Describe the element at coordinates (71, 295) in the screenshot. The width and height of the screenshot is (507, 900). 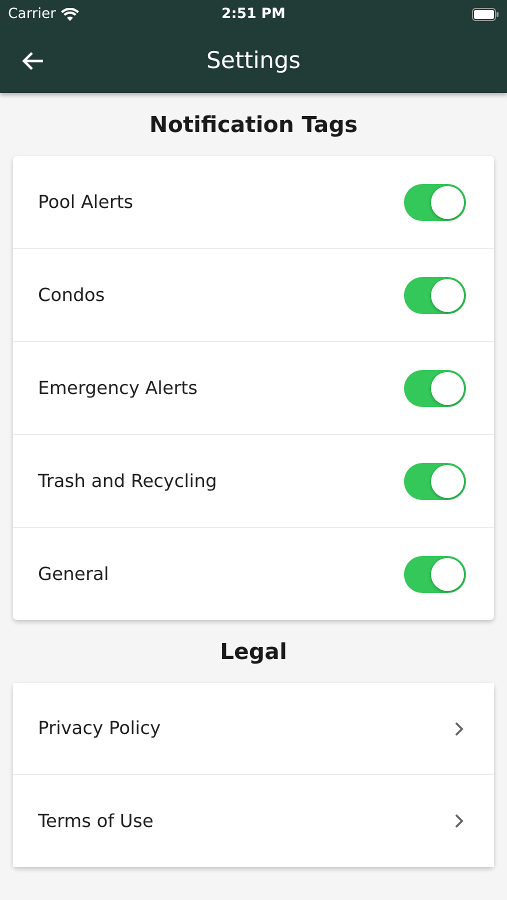
I see `setting-label: Condos` at that location.